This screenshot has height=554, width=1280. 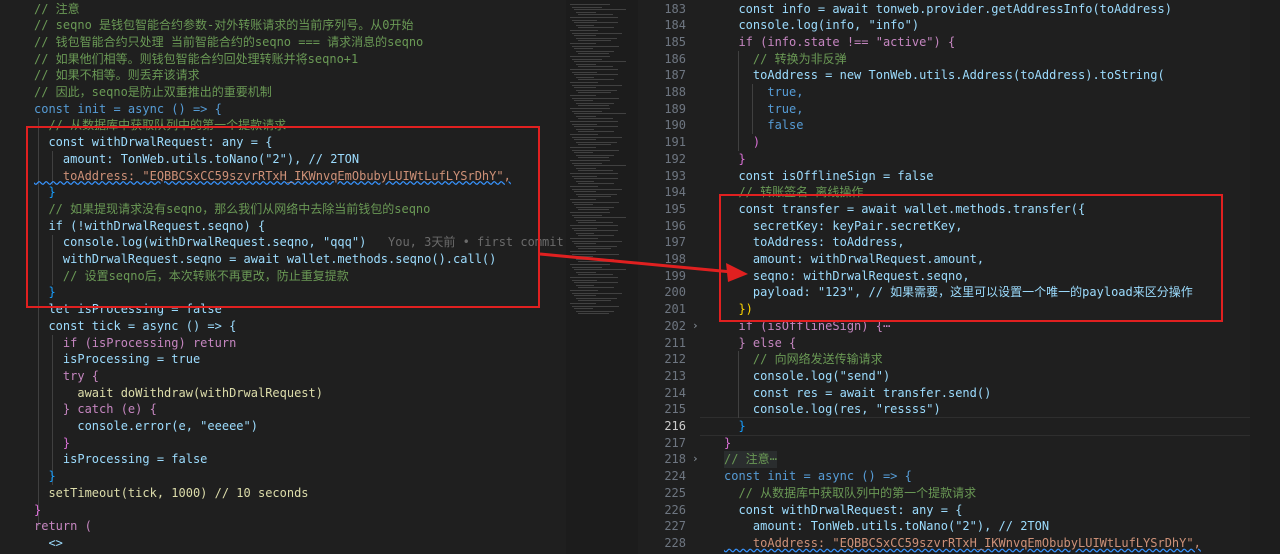 What do you see at coordinates (971, 258) in the screenshot?
I see `annotation-box-right` at bounding box center [971, 258].